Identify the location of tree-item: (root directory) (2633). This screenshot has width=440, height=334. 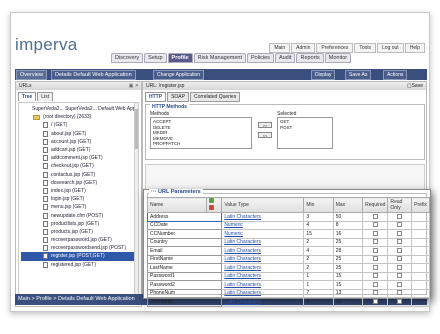
(78, 117).